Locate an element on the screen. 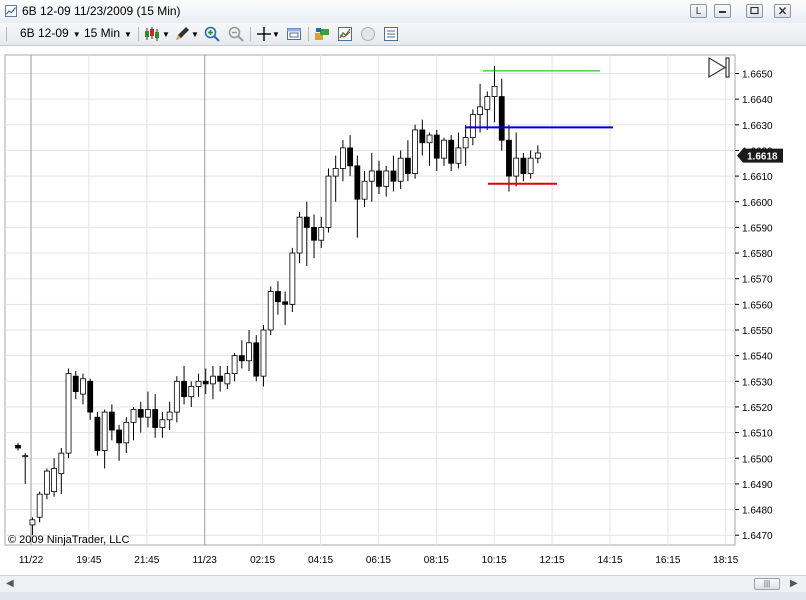  zoom-in-icon is located at coordinates (212, 34).